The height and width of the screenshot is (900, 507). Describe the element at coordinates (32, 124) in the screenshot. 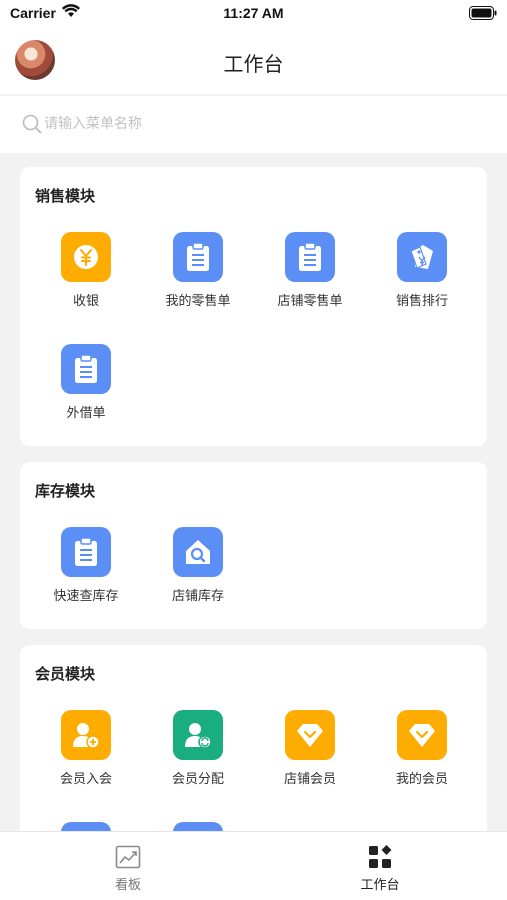

I see `search-icon` at that location.